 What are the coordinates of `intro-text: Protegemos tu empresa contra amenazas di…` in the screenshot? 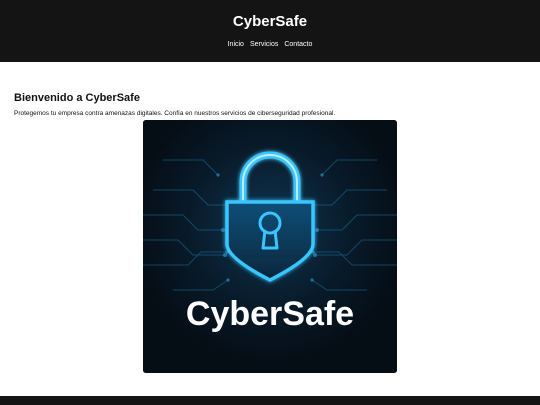 It's located at (175, 113).